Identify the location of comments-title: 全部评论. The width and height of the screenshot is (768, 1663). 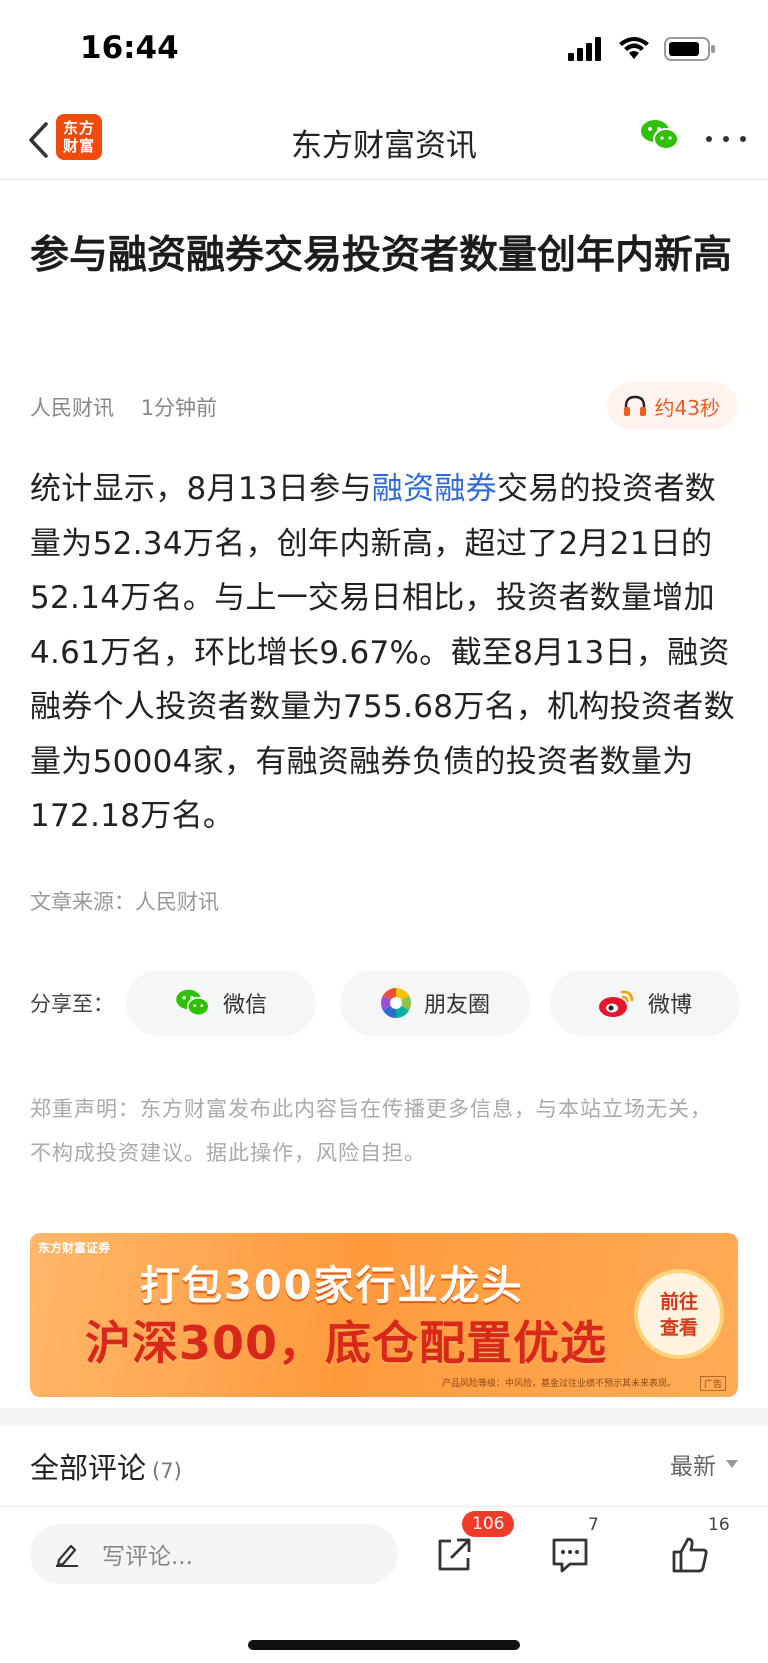
(88, 1468).